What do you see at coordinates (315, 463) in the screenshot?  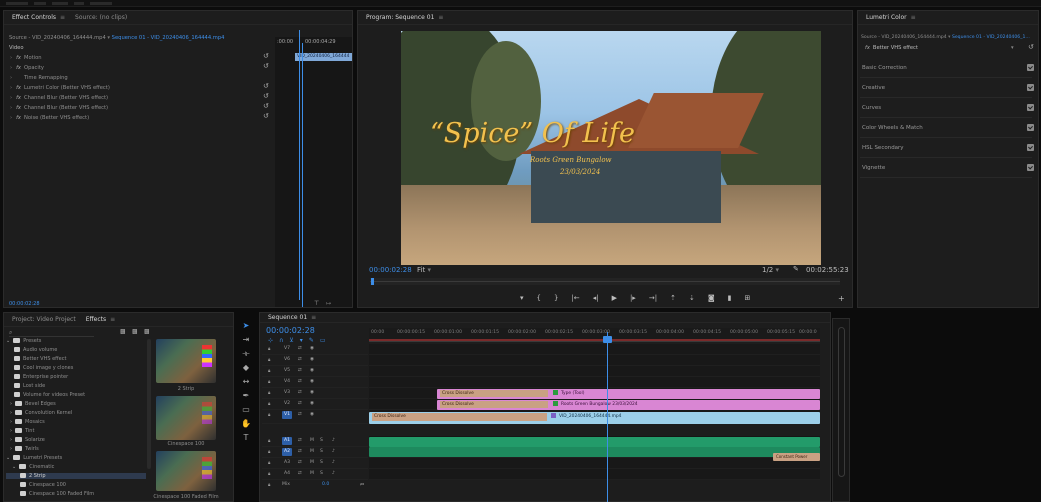 I see `track-header-a3: 🔒︎ A3 ⇄ M S ♪` at bounding box center [315, 463].